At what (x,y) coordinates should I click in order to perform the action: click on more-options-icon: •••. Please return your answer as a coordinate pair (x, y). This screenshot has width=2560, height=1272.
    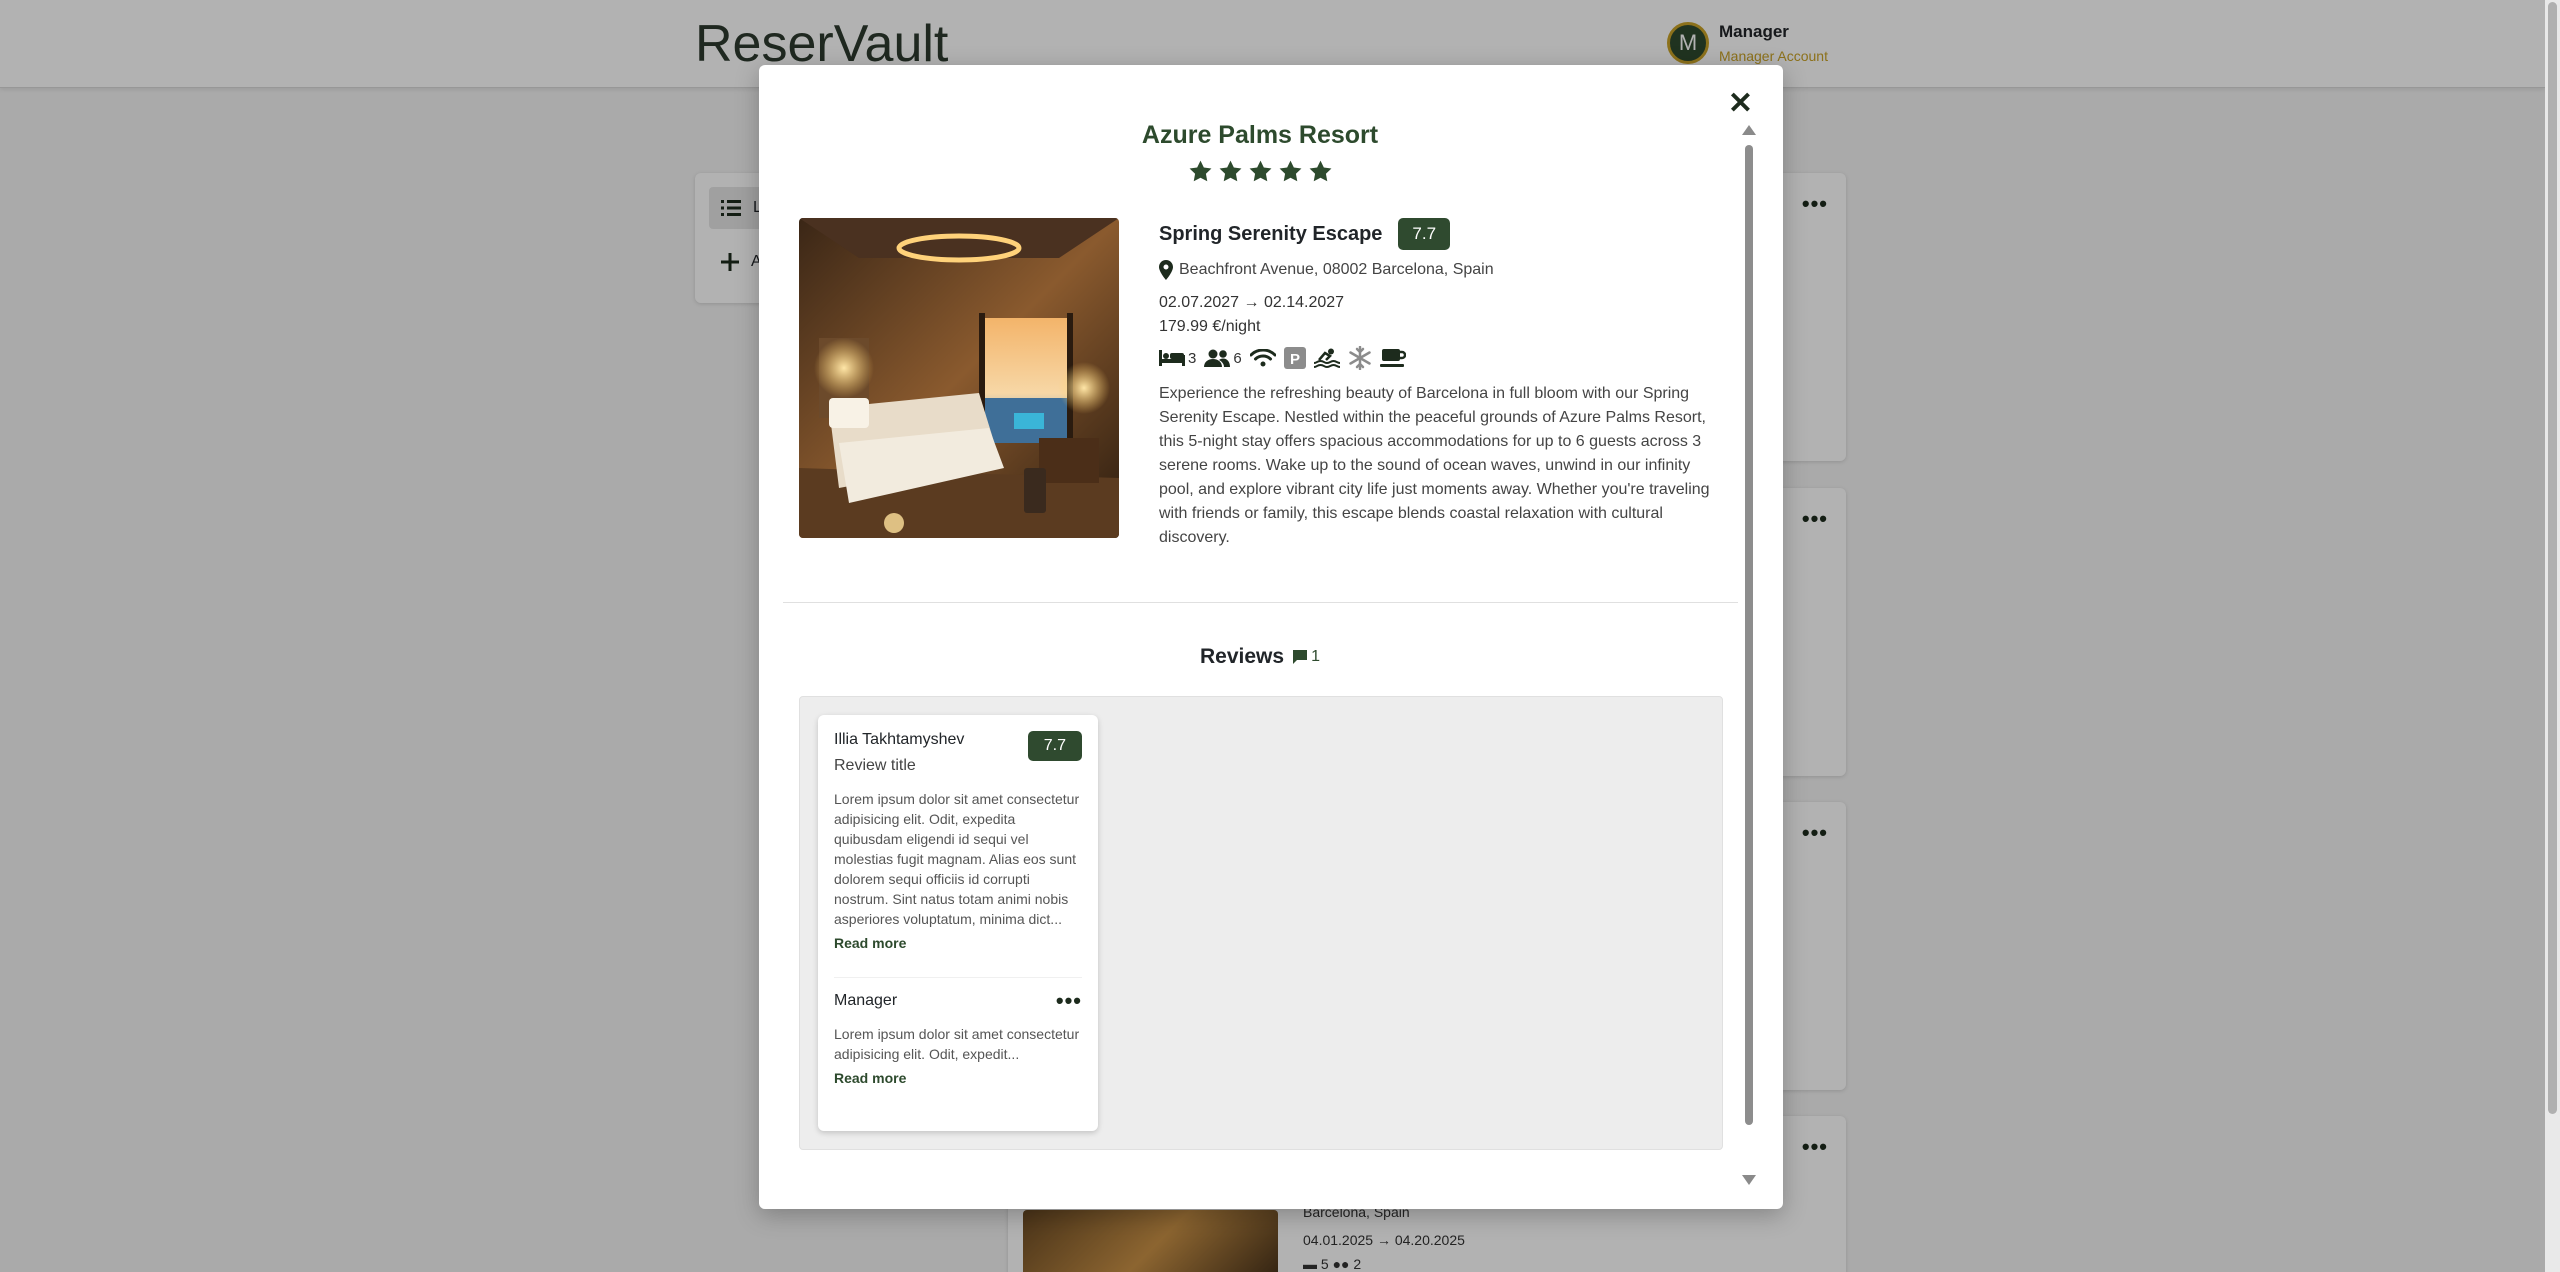
    Looking at the image, I should click on (1069, 1001).